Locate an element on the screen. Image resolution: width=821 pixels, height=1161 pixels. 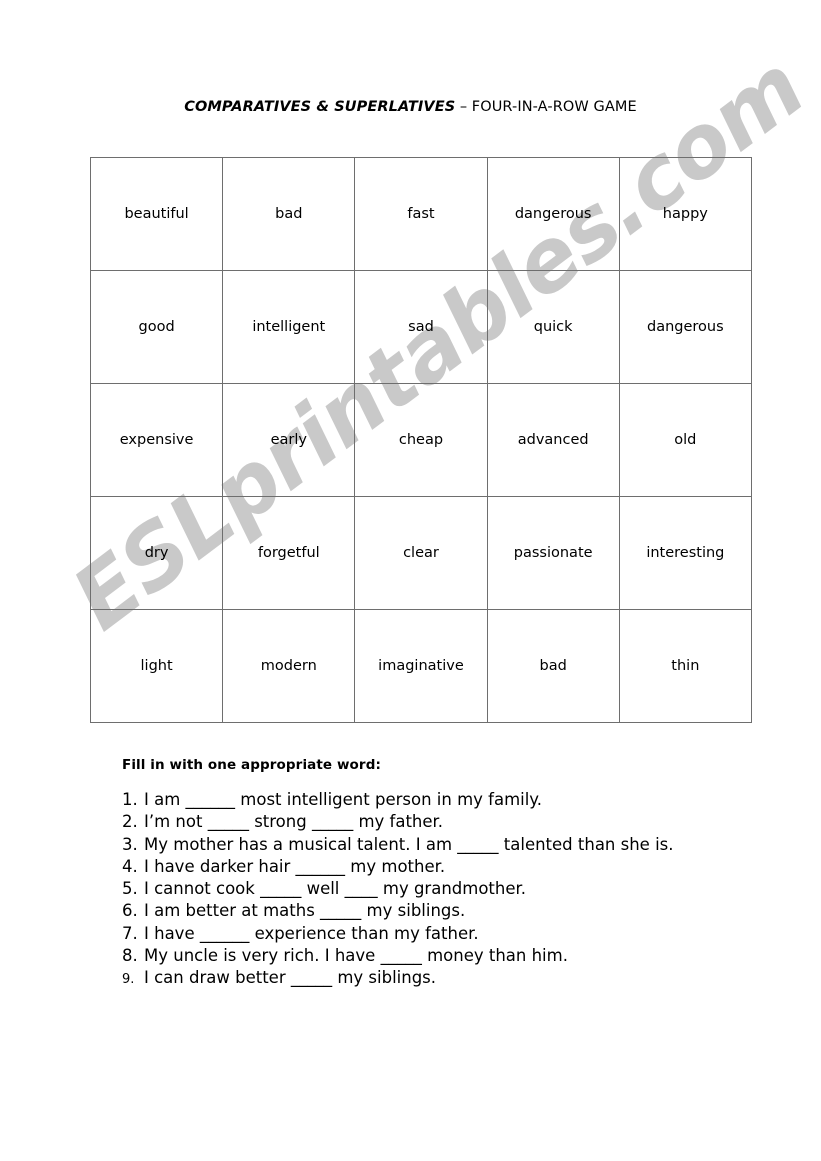
grid-cell: light is located at coordinates (156, 666).